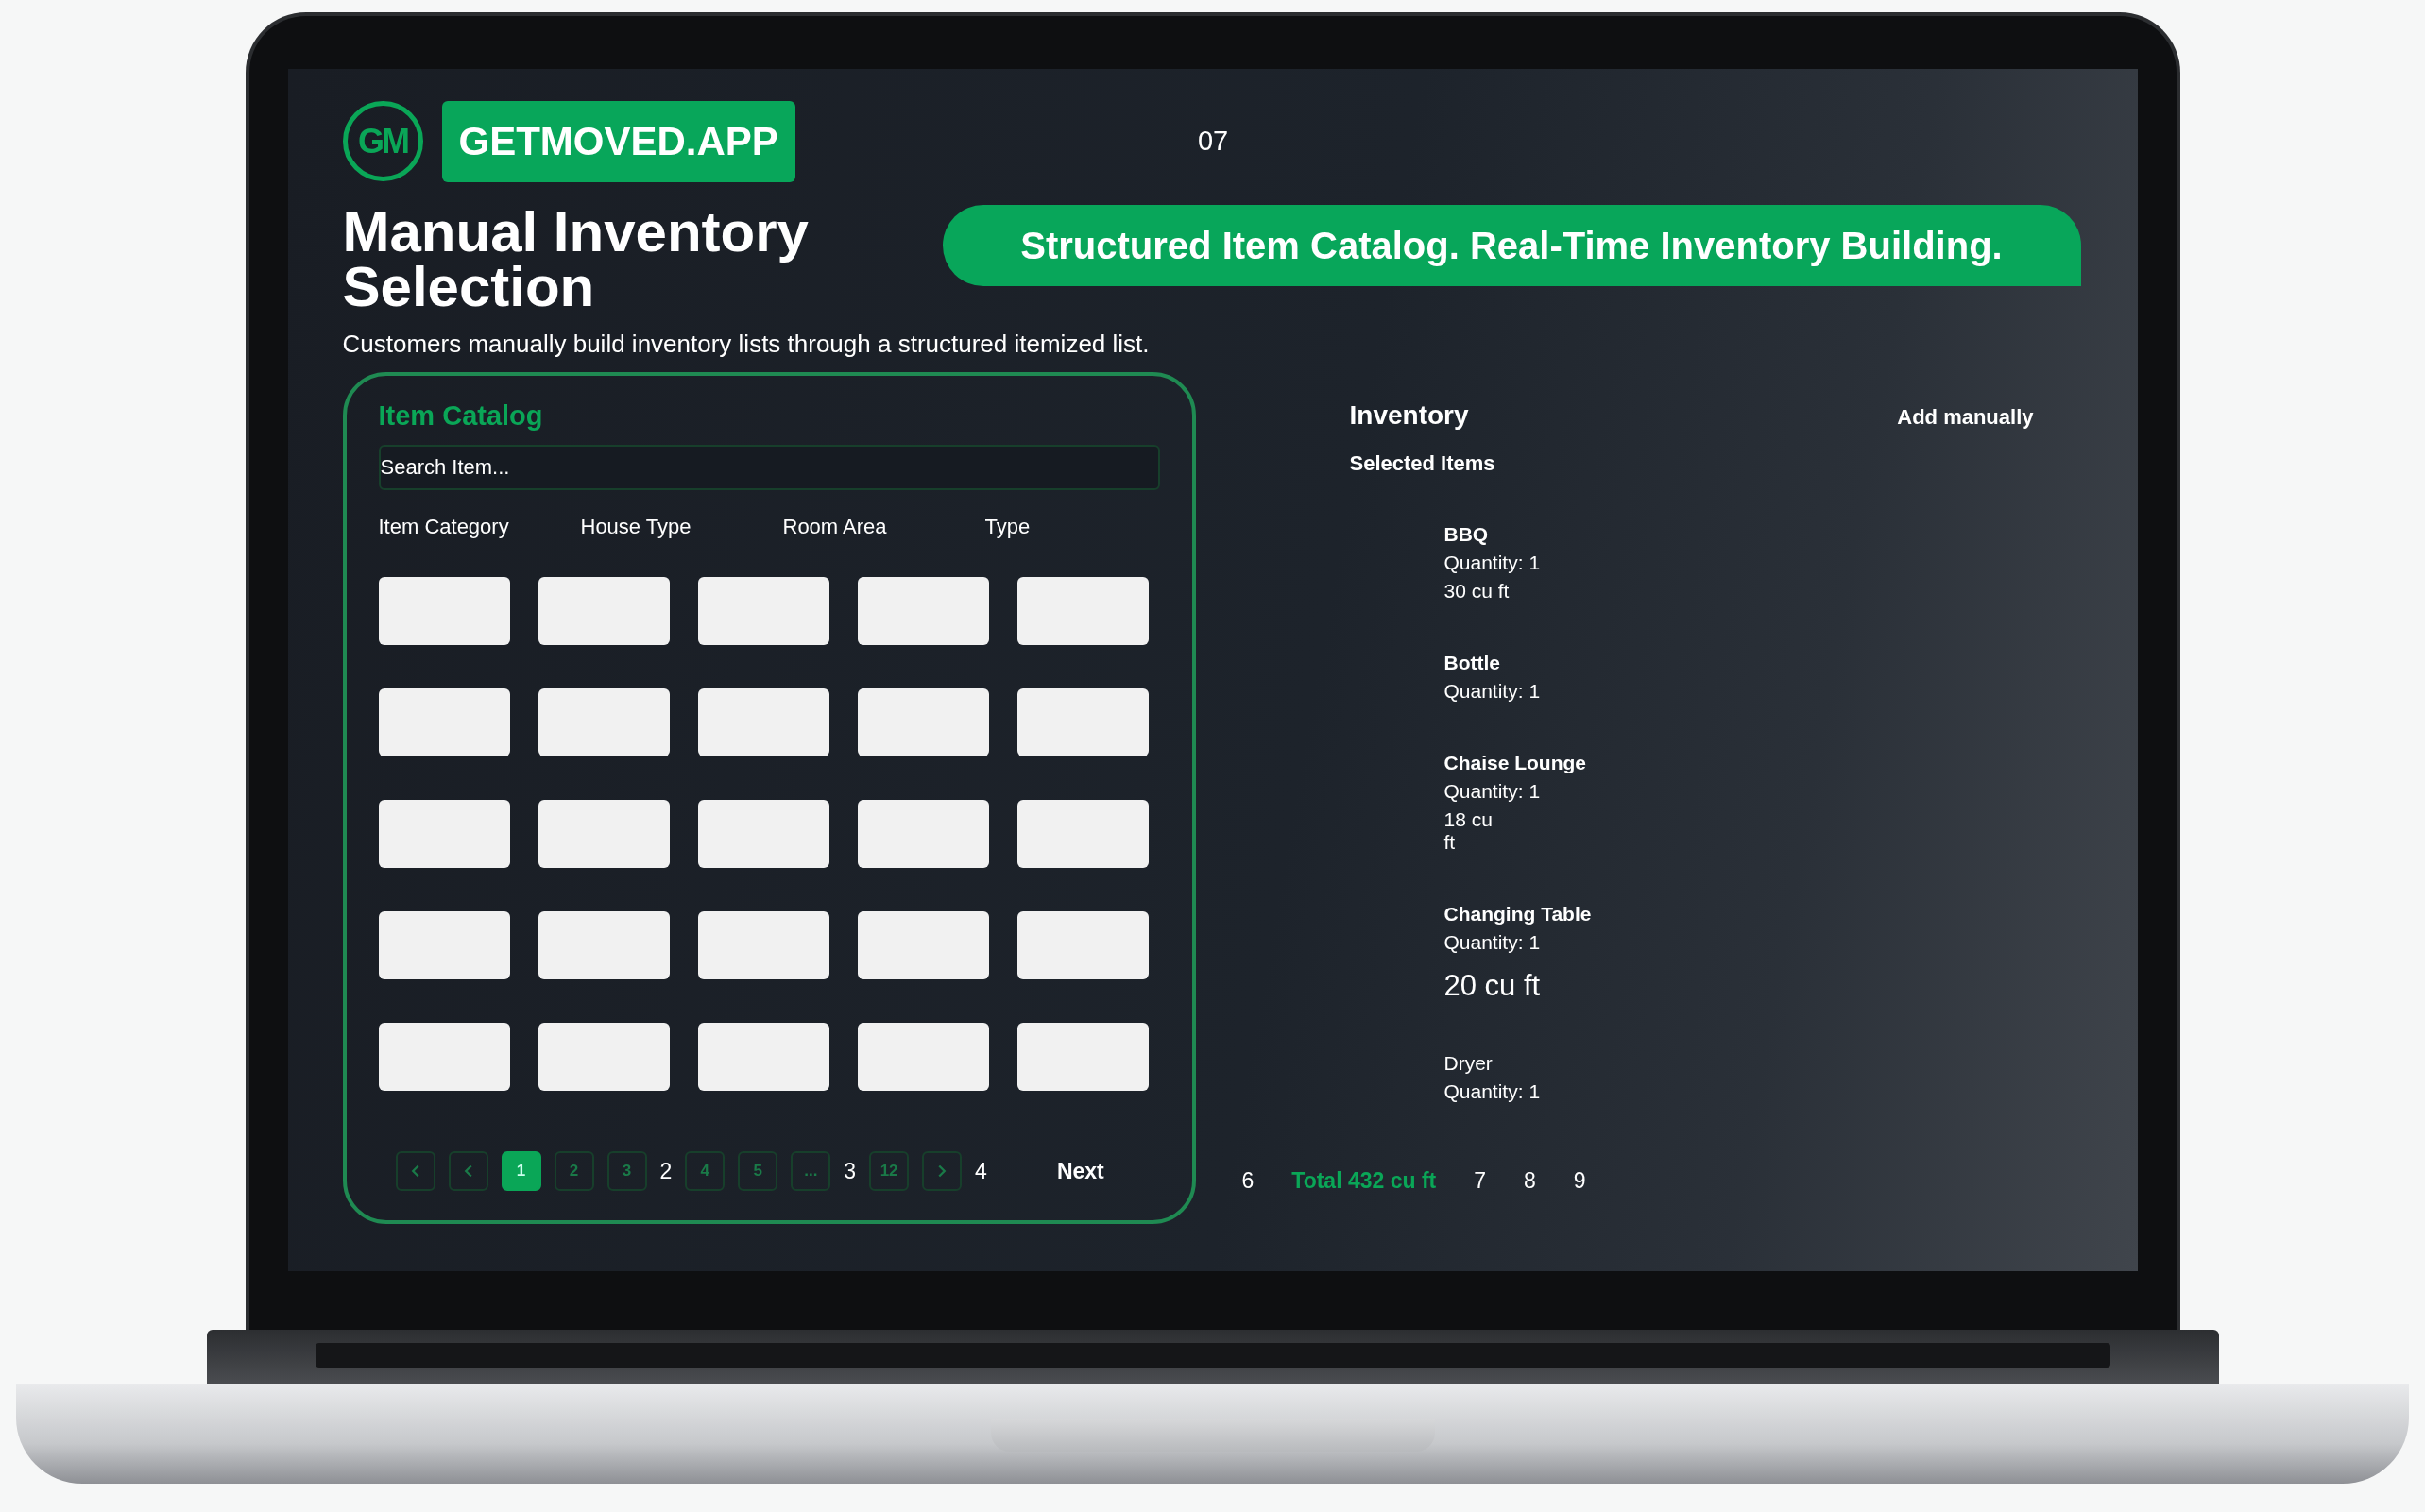 Image resolution: width=2425 pixels, height=1512 pixels. Describe the element at coordinates (461, 416) in the screenshot. I see `panel-title: Item Catalog` at that location.